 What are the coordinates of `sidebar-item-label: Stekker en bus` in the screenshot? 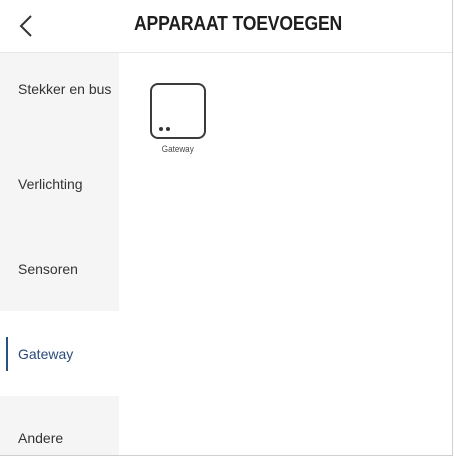 It's located at (65, 89).